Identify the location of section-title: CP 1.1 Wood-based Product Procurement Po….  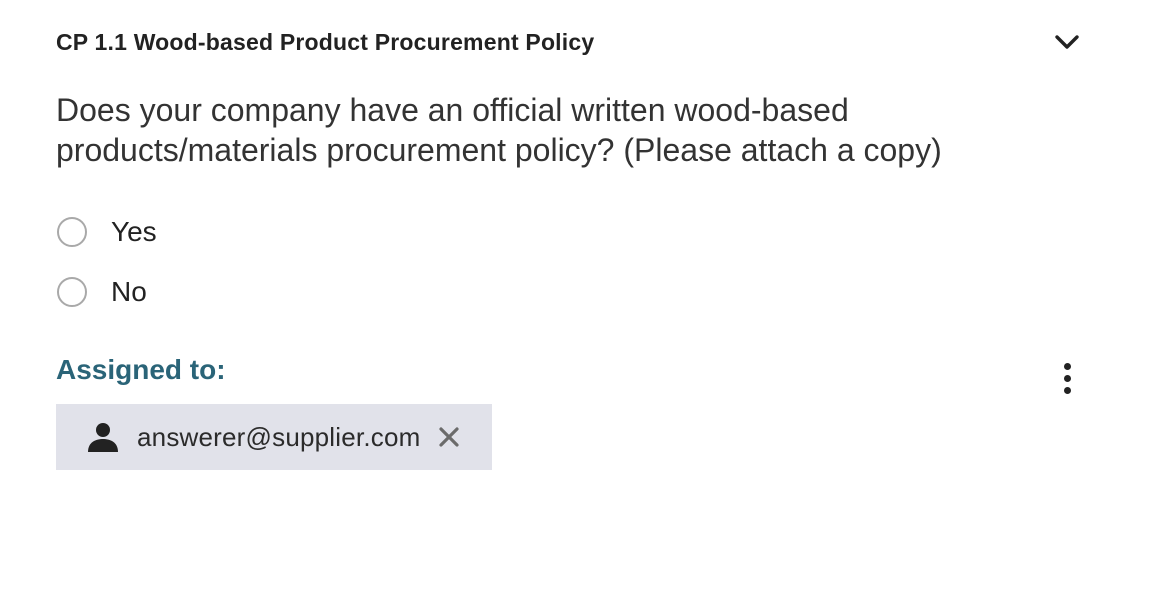
(325, 41).